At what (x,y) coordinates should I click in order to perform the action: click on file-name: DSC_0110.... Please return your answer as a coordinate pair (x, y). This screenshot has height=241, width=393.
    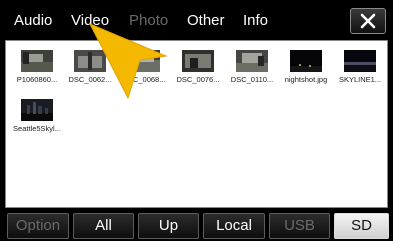
    Looking at the image, I should click on (252, 79).